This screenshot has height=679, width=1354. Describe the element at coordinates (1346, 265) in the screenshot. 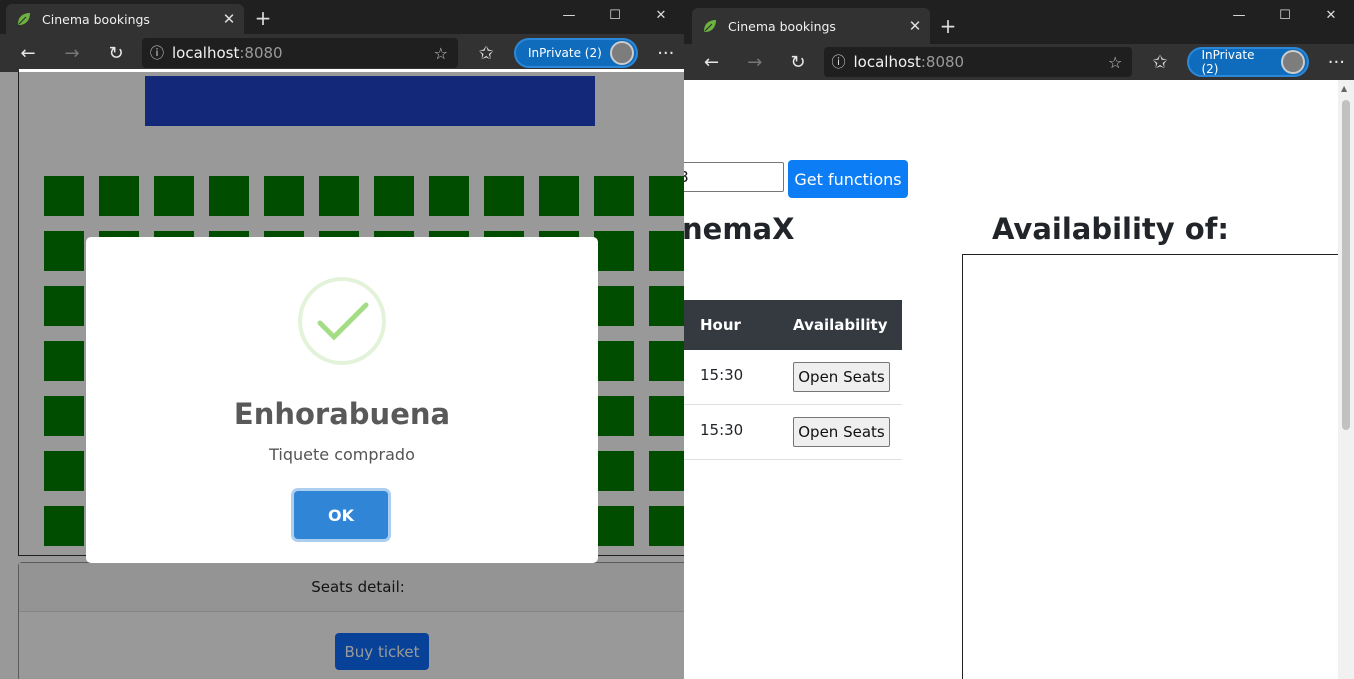

I see `scrollbar-thumb` at that location.